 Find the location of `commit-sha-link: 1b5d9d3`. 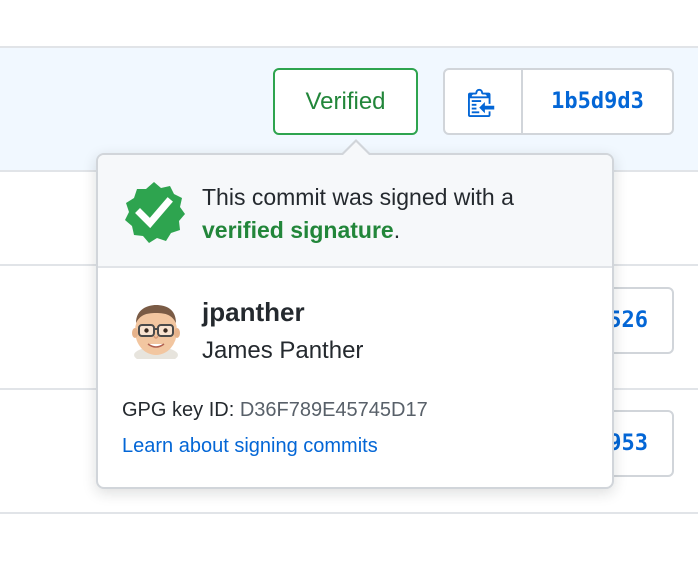

commit-sha-link: 1b5d9d3 is located at coordinates (597, 101).